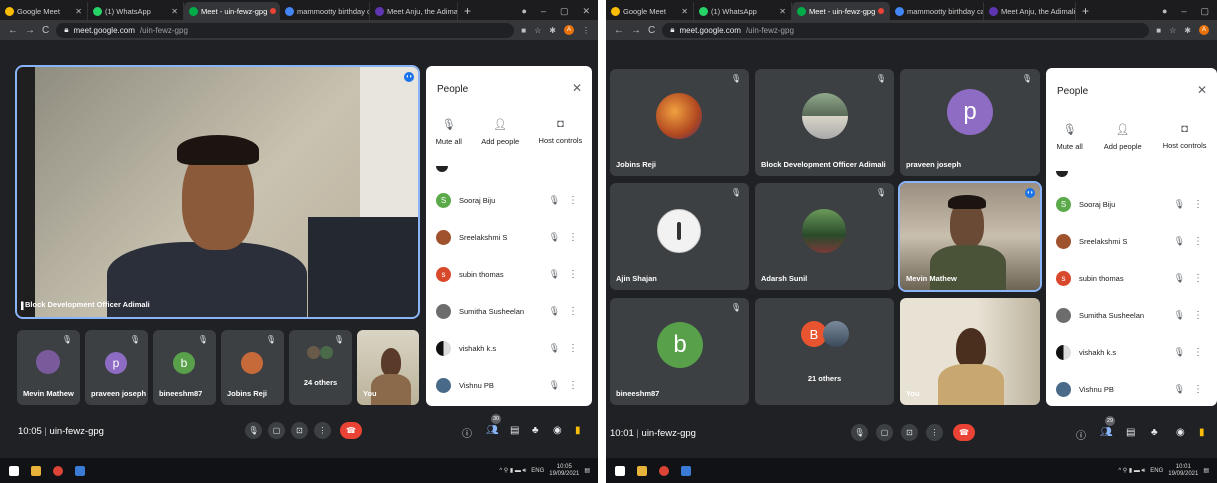  Describe the element at coordinates (1158, 30) in the screenshot. I see `camera-icon: ■` at that location.